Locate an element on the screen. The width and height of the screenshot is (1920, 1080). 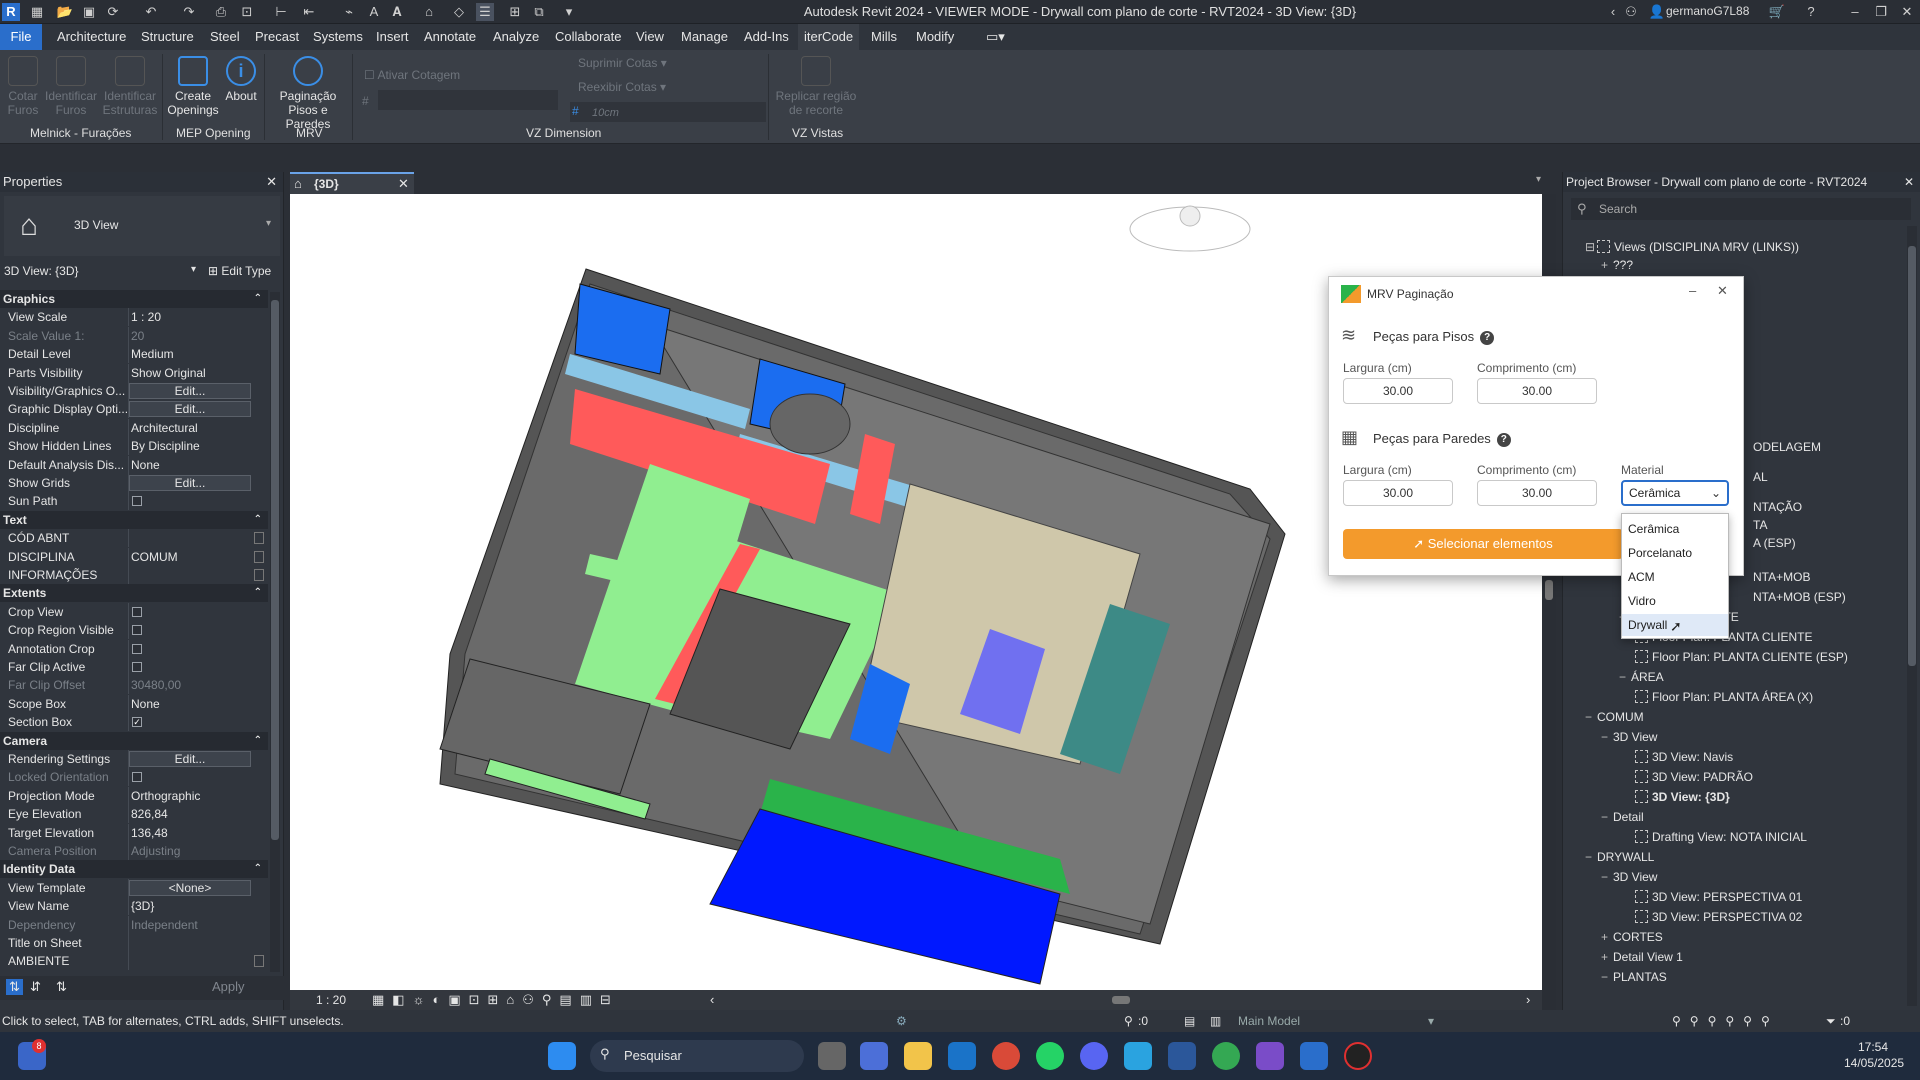
task-view-icon is located at coordinates (832, 1056).